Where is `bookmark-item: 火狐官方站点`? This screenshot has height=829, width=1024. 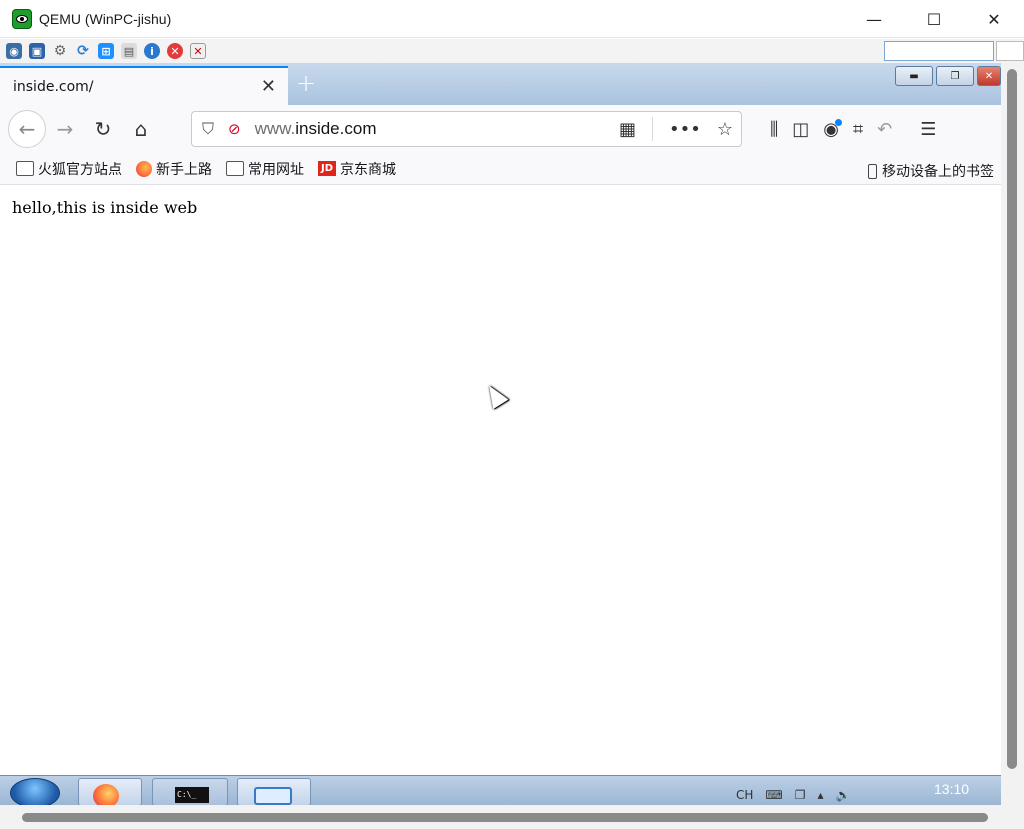 bookmark-item: 火狐官方站点 is located at coordinates (69, 169).